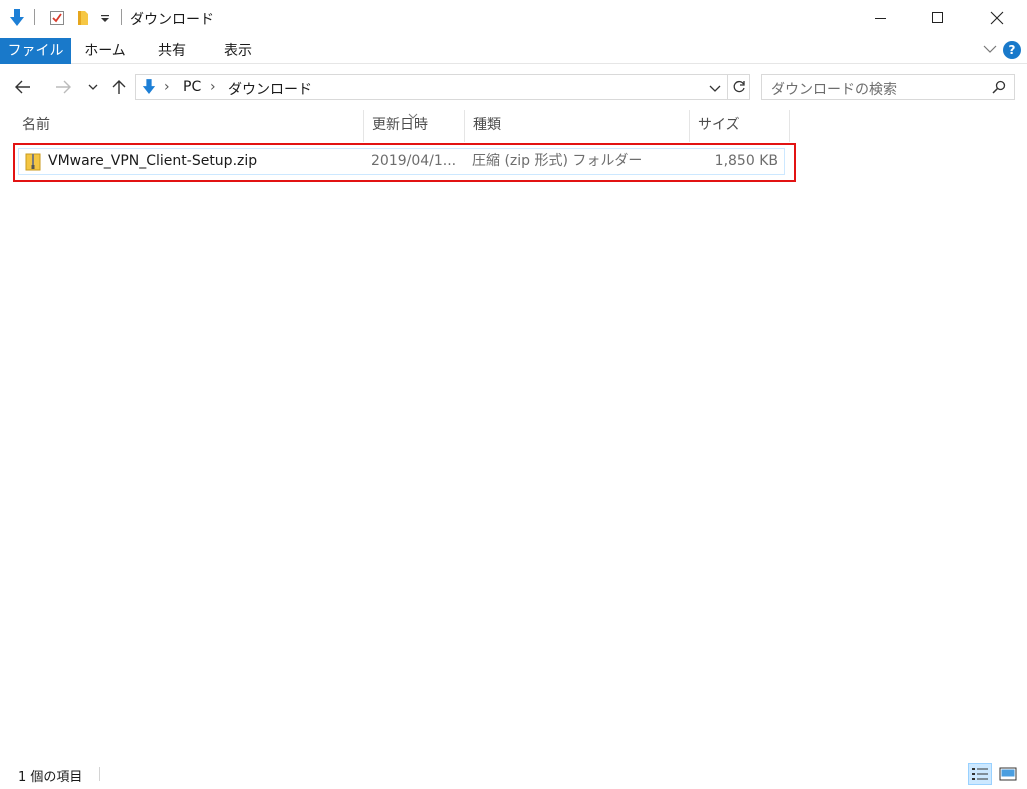 This screenshot has width=1027, height=789. I want to click on forward-arrow-icon, so click(63, 87).